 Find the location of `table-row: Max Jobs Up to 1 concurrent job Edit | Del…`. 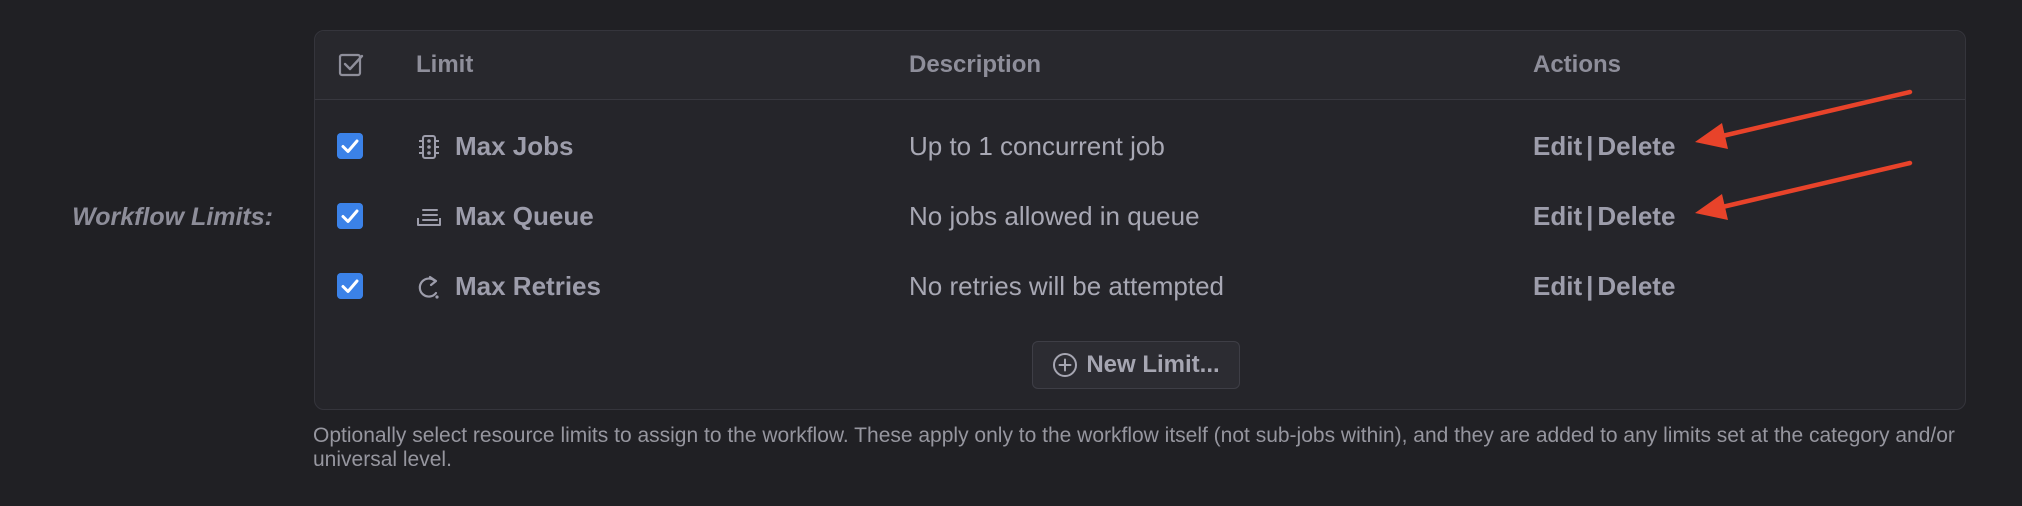

table-row: Max Jobs Up to 1 concurrent job Edit | Del… is located at coordinates (1140, 147).